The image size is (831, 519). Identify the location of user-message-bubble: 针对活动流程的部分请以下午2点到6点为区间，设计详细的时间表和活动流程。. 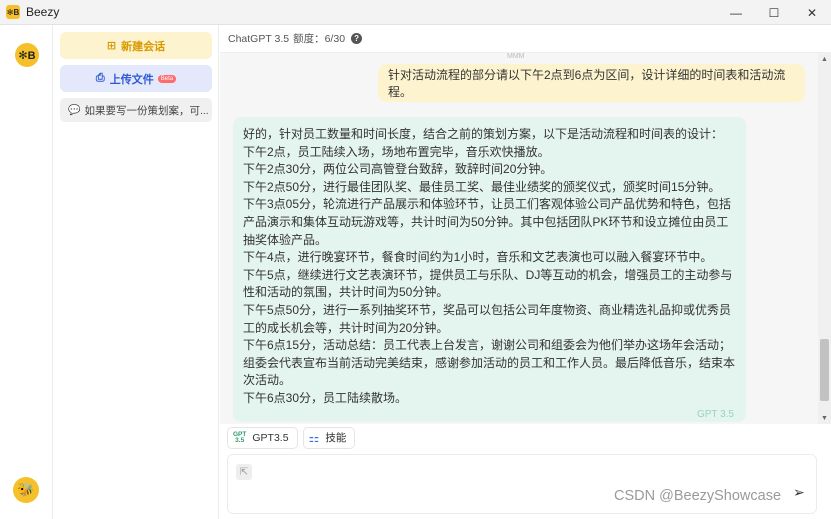
(591, 83).